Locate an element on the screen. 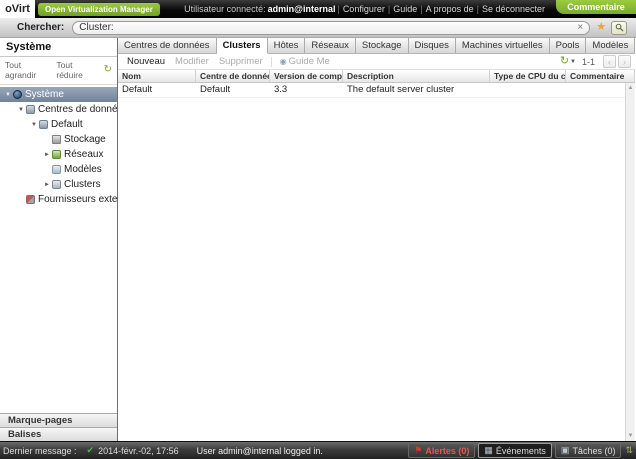 This screenshot has width=636, height=459. datacenter-icon is located at coordinates (43, 124).